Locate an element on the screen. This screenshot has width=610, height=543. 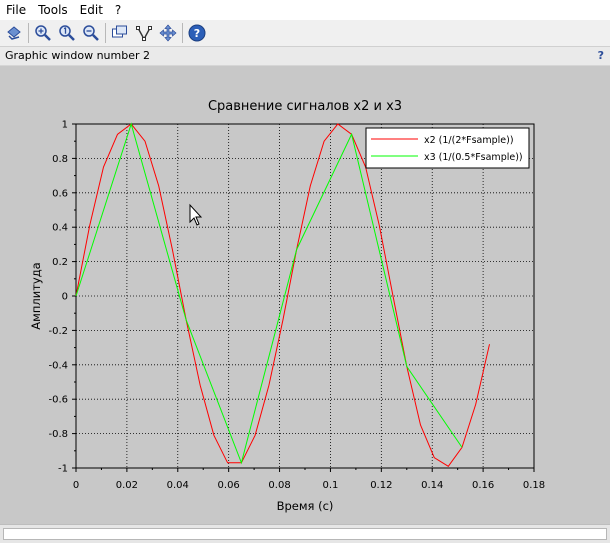
x-tick-label: 0.1 is located at coordinates (330, 485).